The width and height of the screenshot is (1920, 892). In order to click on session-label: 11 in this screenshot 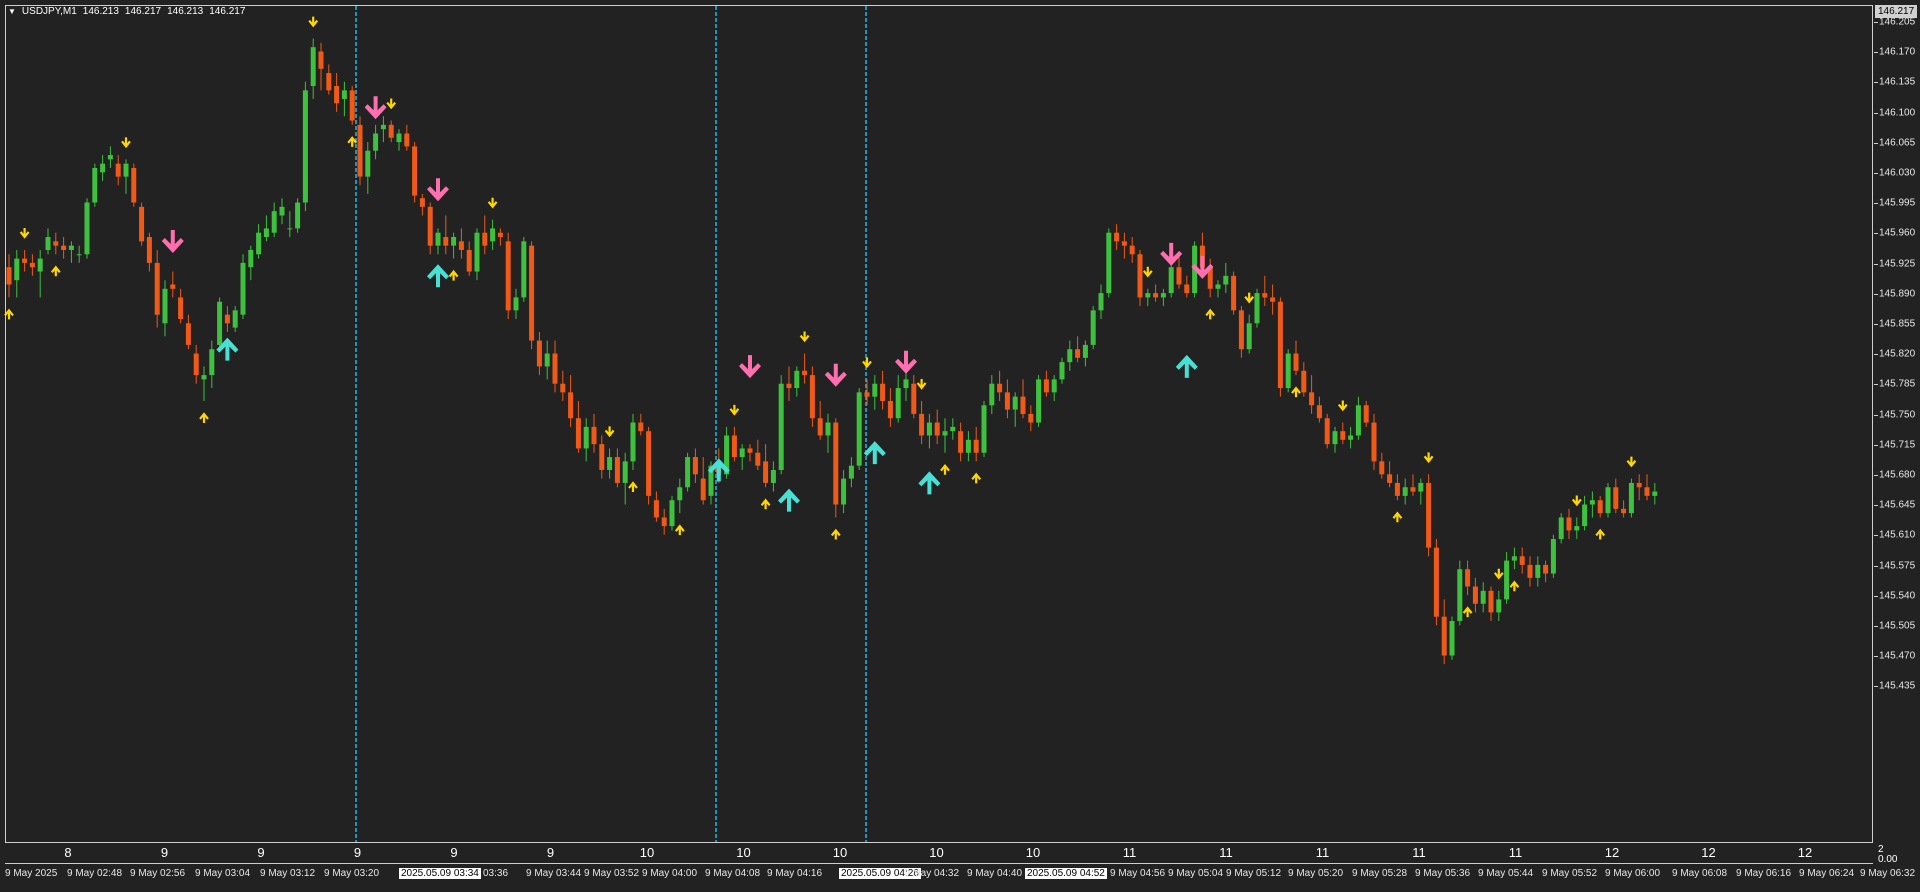, I will do `click(1226, 852)`.